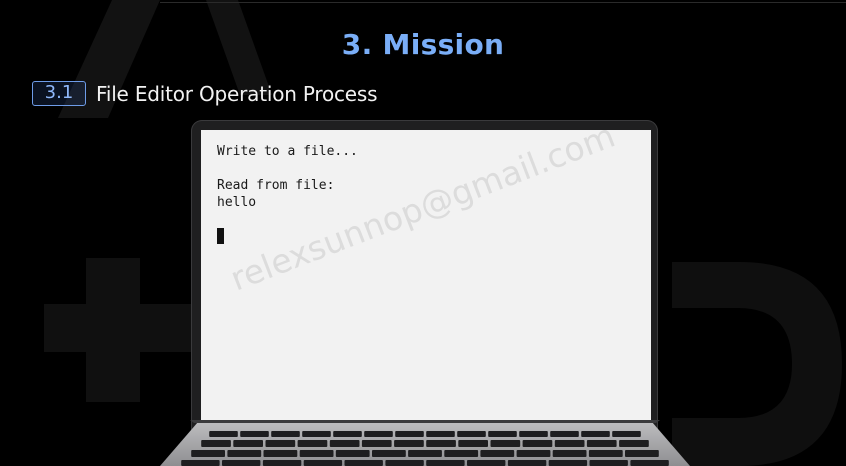 This screenshot has height=466, width=846. What do you see at coordinates (423, 44) in the screenshot?
I see `slide-title: 3. Mission` at bounding box center [423, 44].